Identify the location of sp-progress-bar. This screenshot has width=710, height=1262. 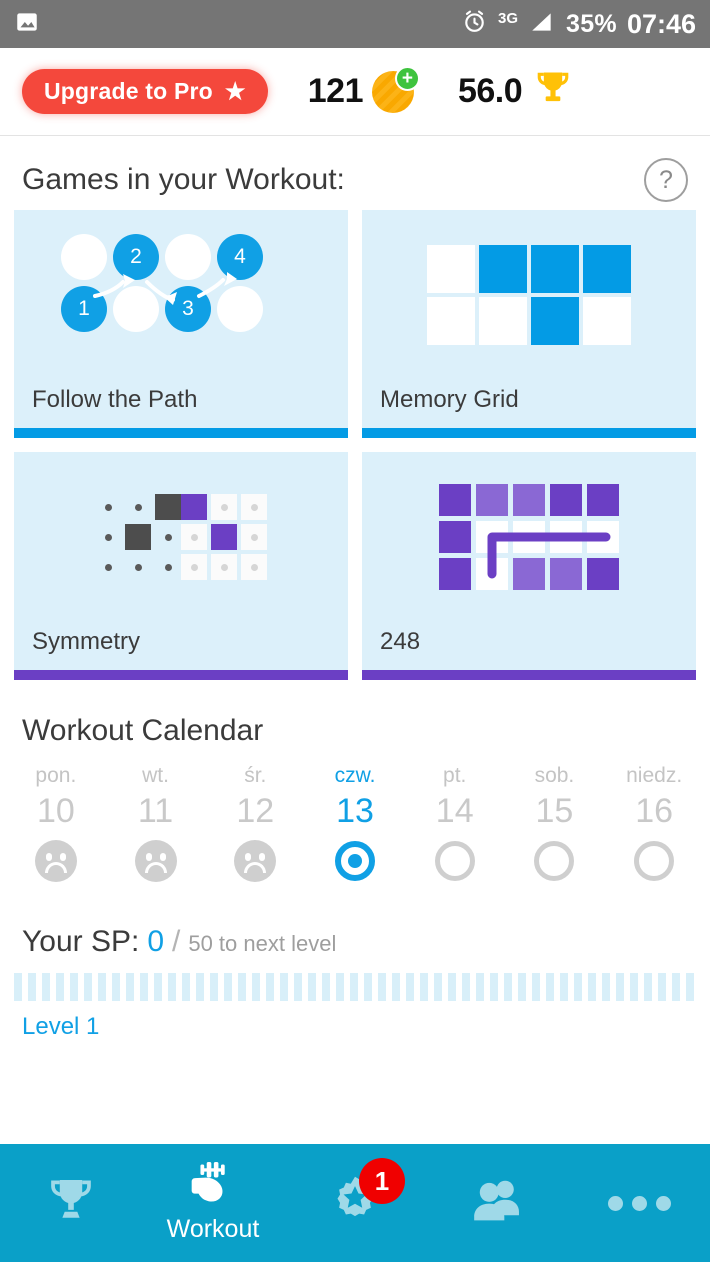
(355, 987).